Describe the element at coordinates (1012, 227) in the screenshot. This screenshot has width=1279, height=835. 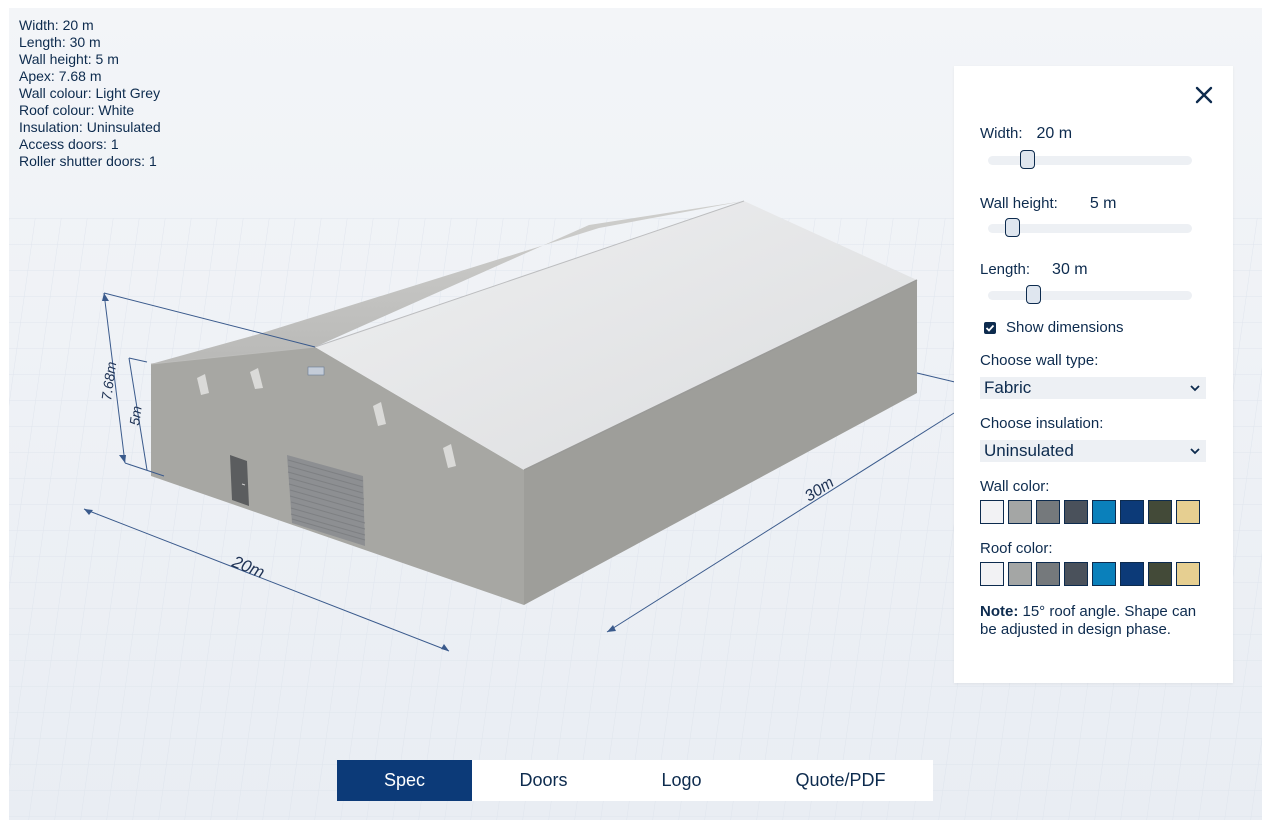
I see `wall-height-slider-thumb` at that location.